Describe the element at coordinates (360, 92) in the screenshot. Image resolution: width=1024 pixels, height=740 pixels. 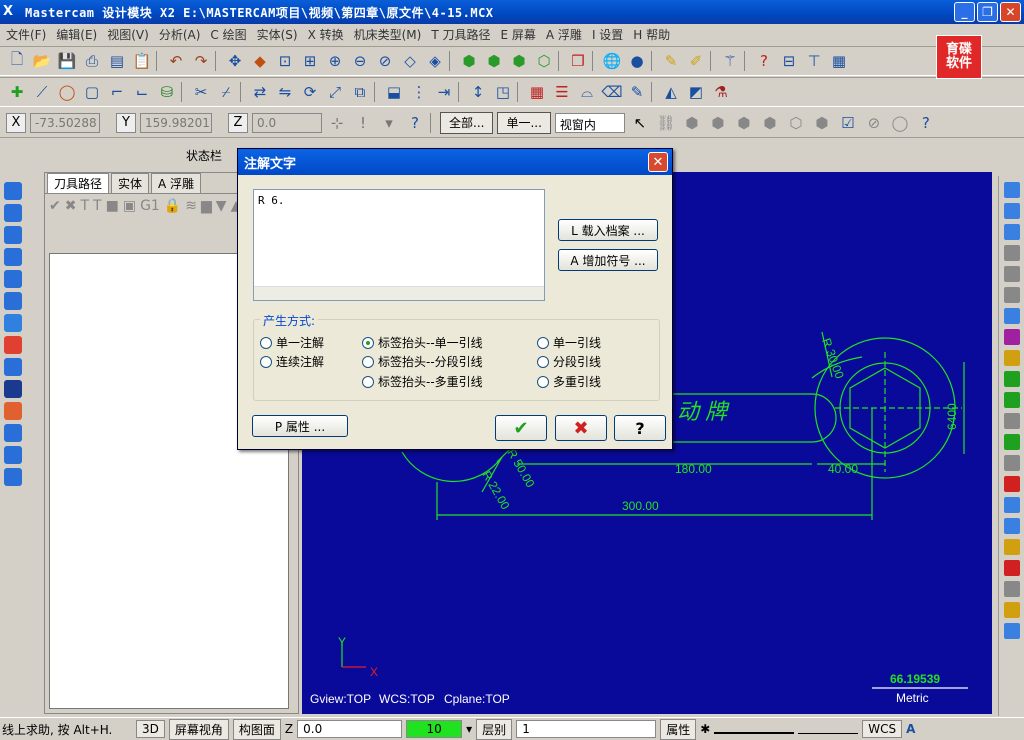
I see `offset-icon: ⧉` at that location.